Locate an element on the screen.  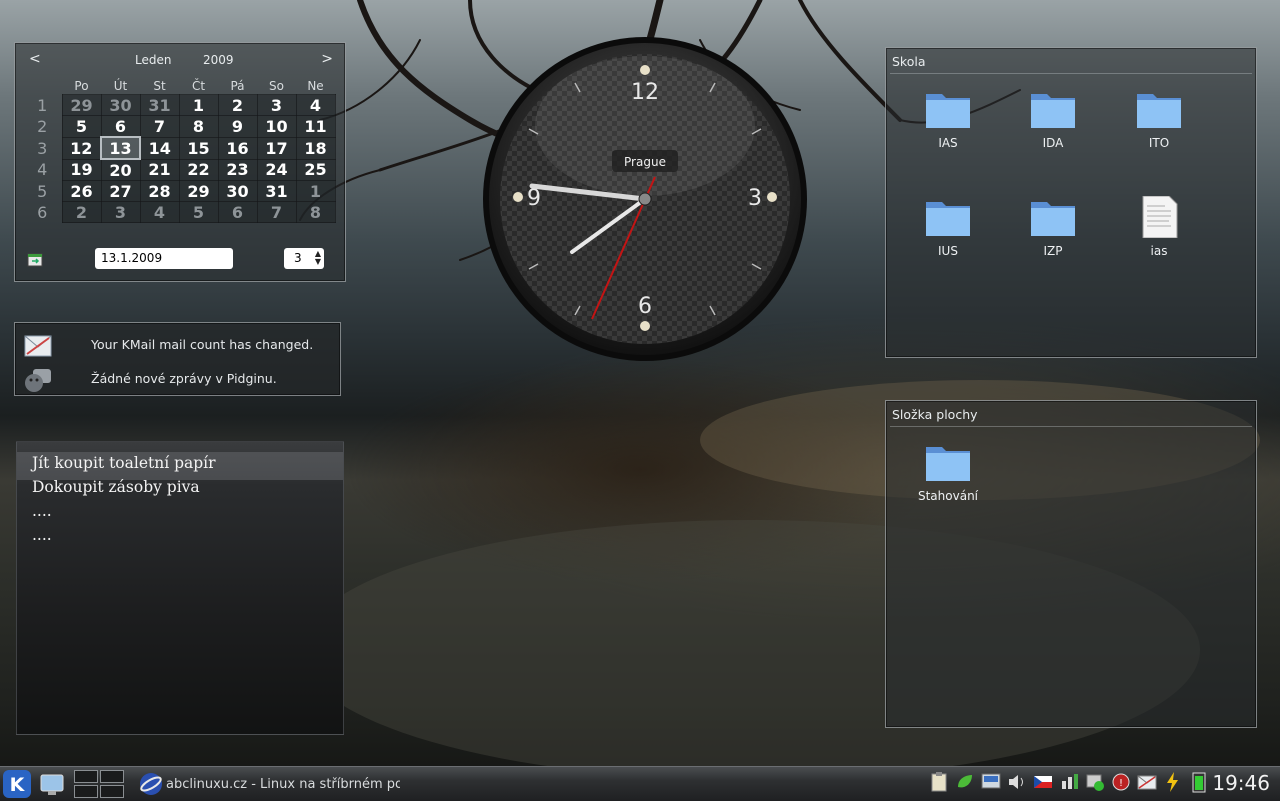
battery-icon is located at coordinates (1199, 782).